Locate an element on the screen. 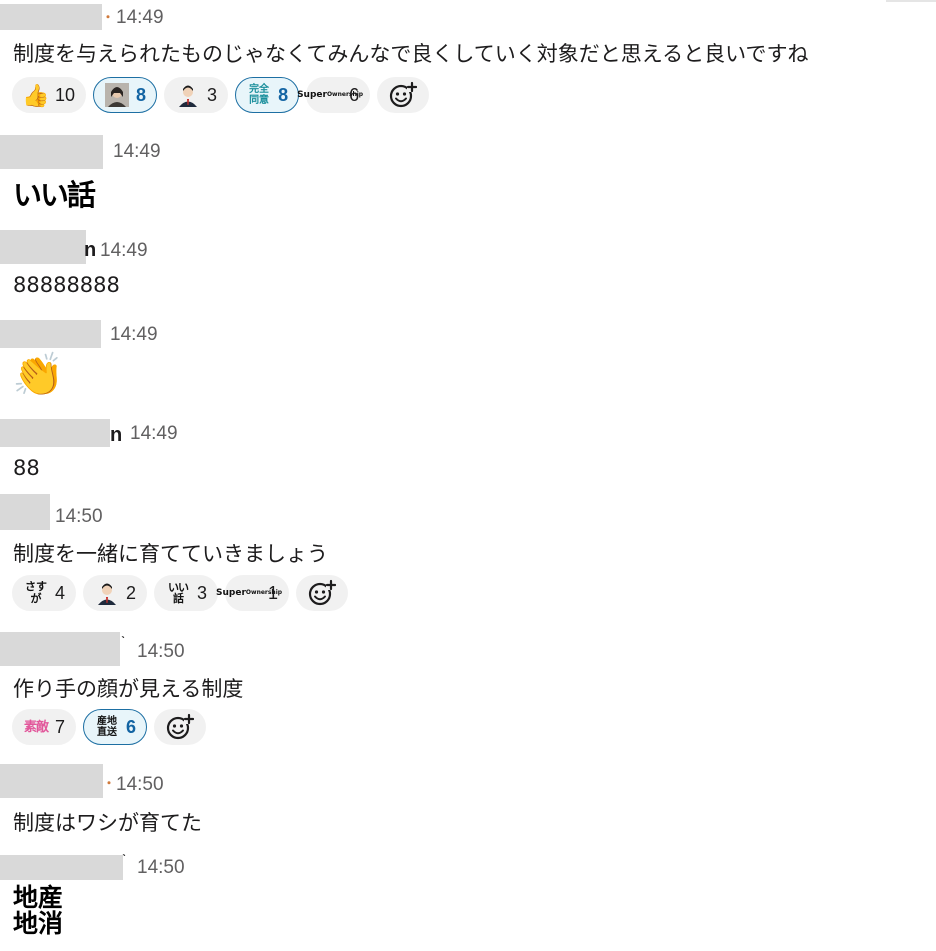  reaction-iihanashi: いい話 3 is located at coordinates (186, 593).